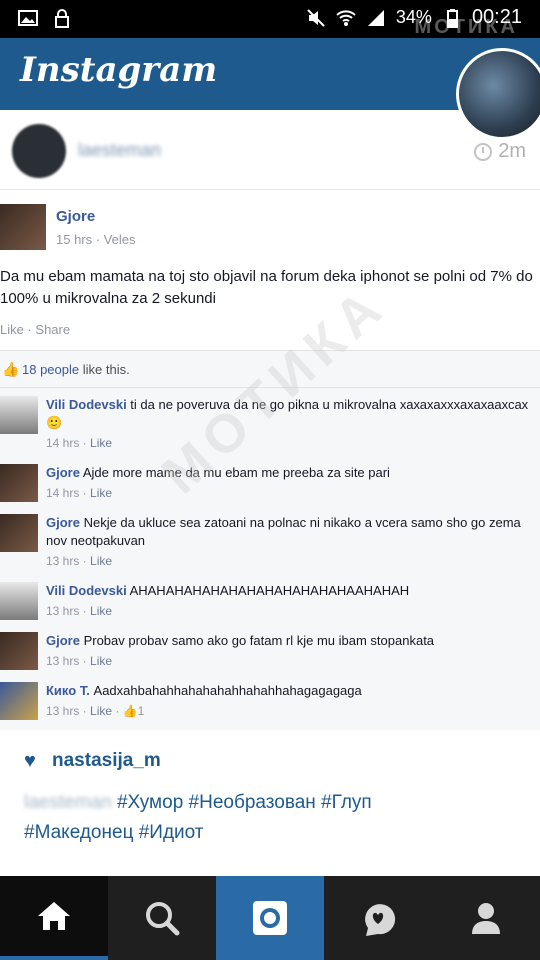 The image size is (540, 960). Describe the element at coordinates (68, 802) in the screenshot. I see `caption-username: laesteman` at that location.